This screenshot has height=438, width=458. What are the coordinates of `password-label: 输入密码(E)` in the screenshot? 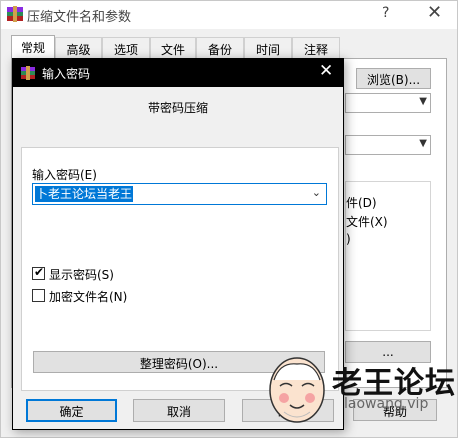 It's located at (64, 175).